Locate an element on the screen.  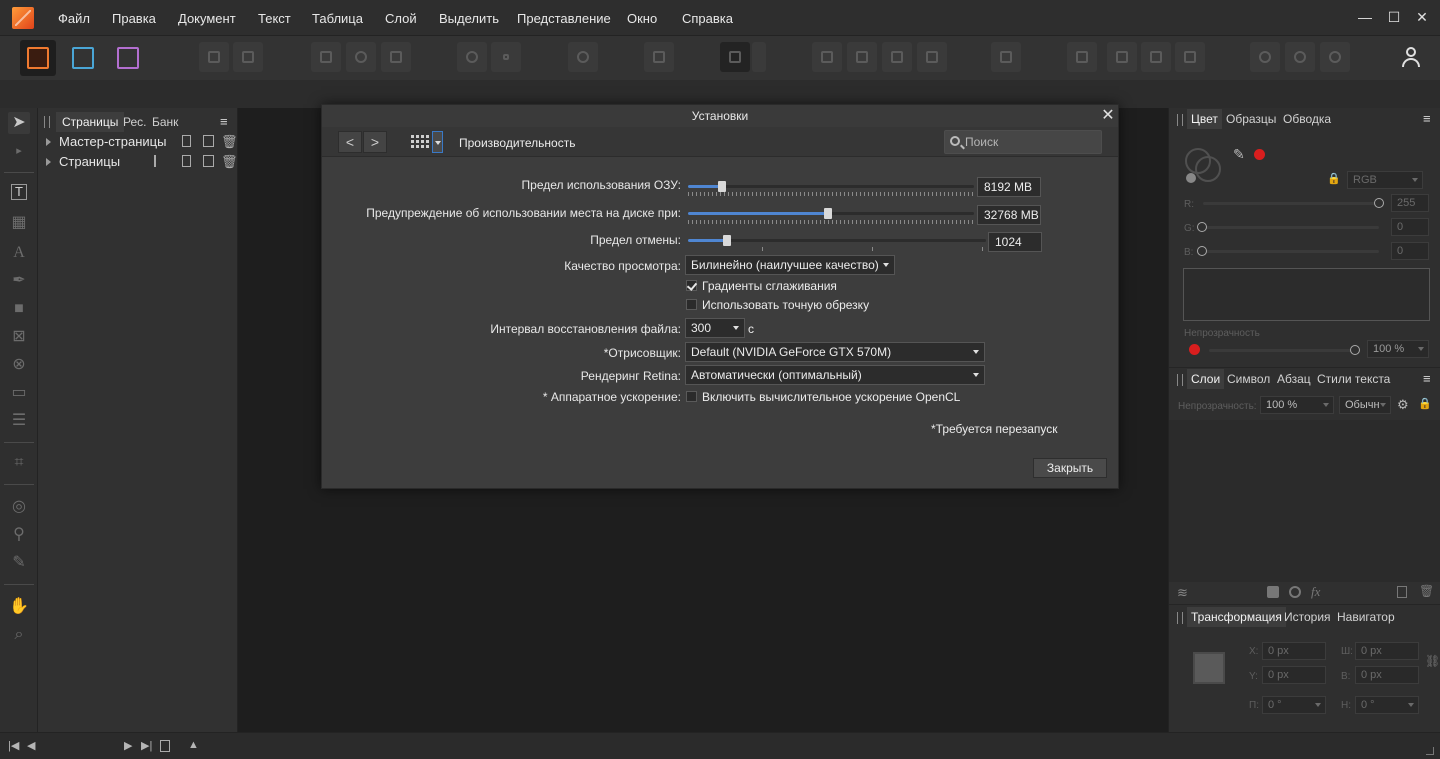
r-slider-thumb is located at coordinates (1379, 203).